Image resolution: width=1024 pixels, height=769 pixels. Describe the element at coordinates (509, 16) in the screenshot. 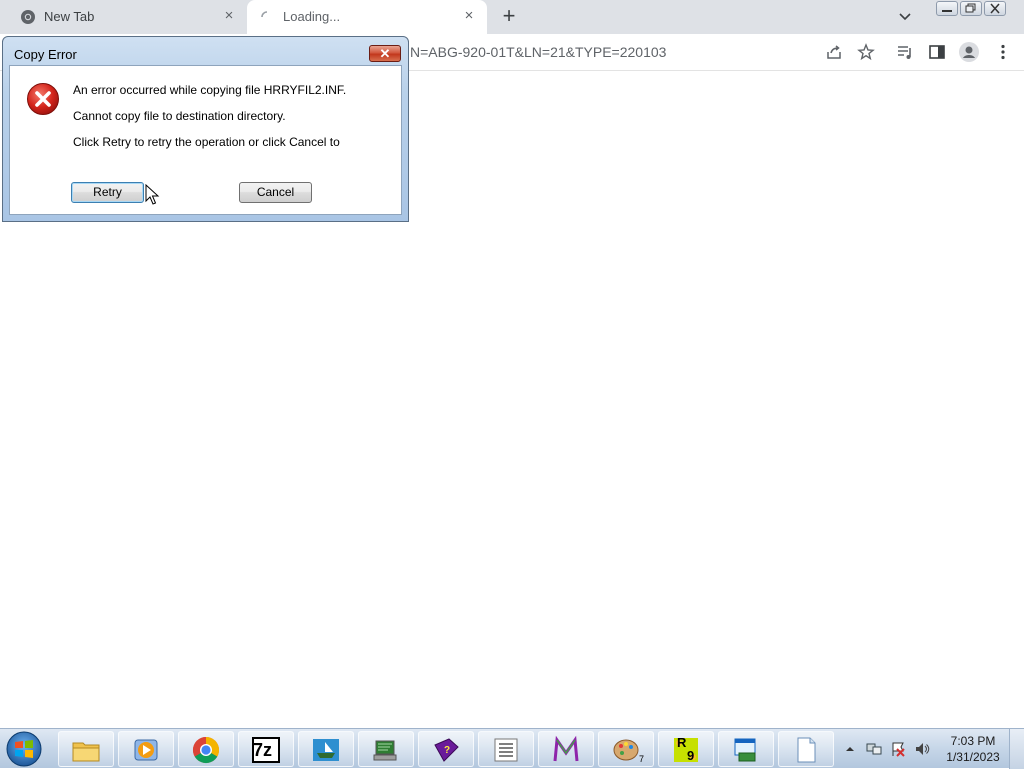

I see `new-tab-button: +` at that location.